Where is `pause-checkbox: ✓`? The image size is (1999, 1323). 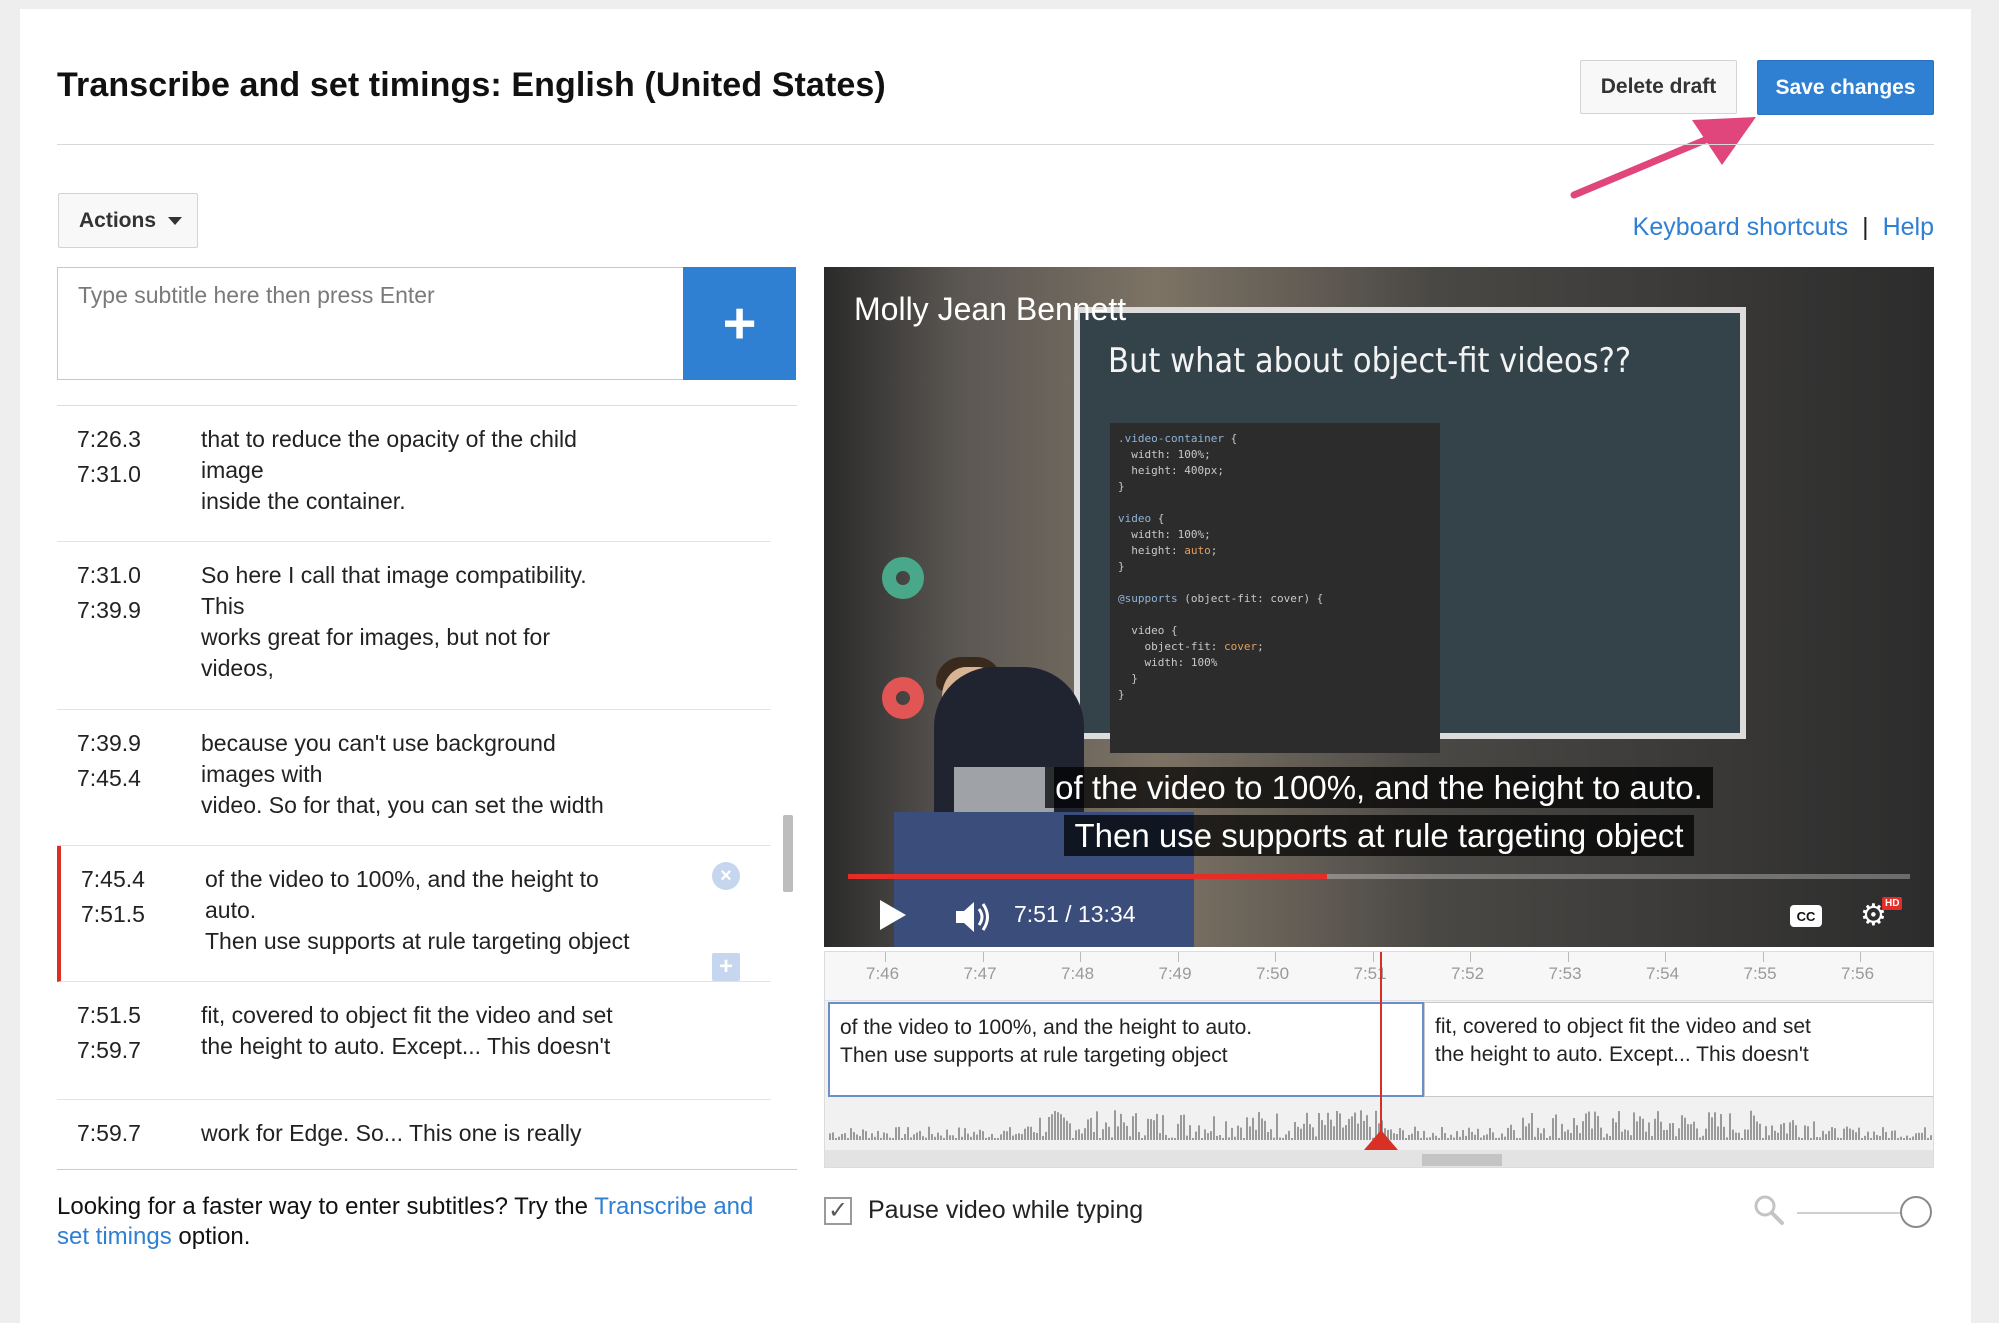
pause-checkbox: ✓ is located at coordinates (838, 1210).